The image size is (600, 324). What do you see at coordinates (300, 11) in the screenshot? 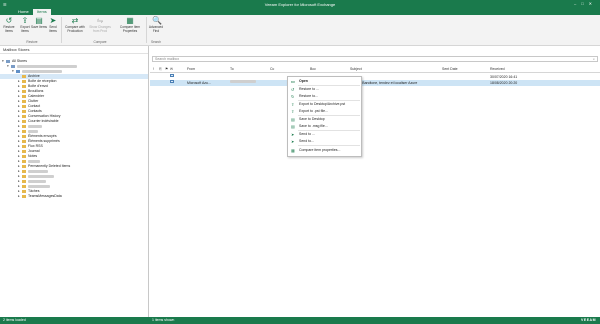
I see `ribbon-tabs: Home Items` at bounding box center [300, 11].